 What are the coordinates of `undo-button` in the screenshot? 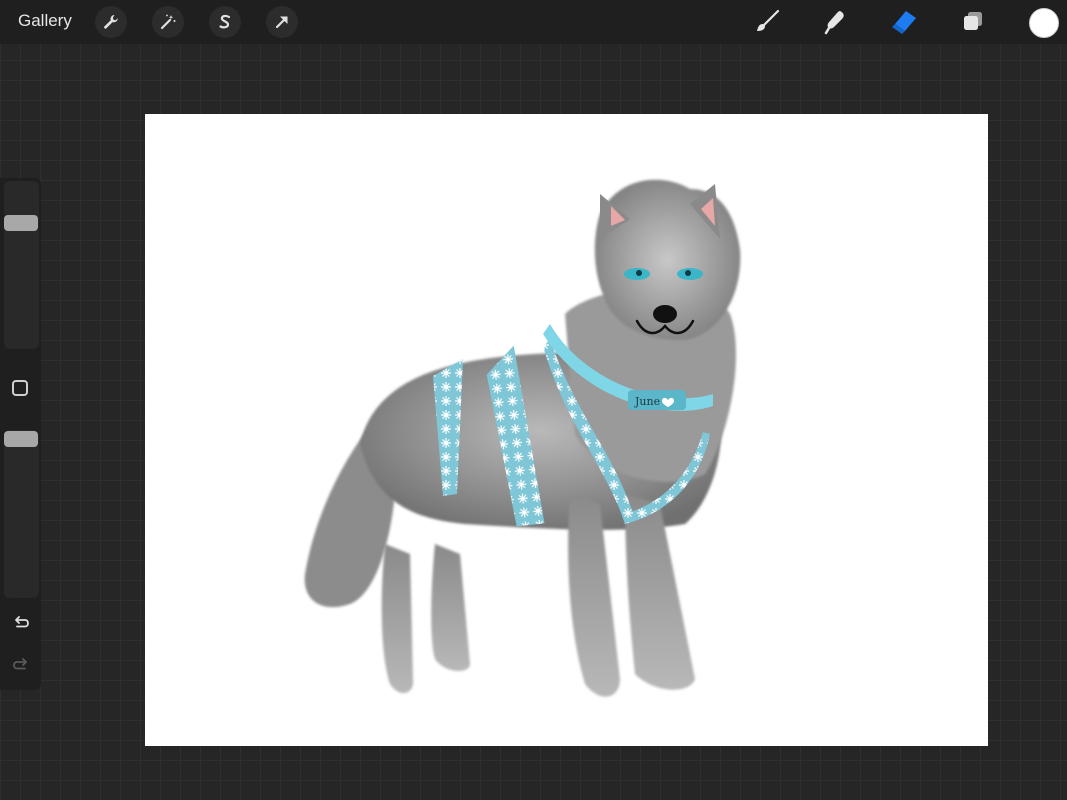 It's located at (21, 623).